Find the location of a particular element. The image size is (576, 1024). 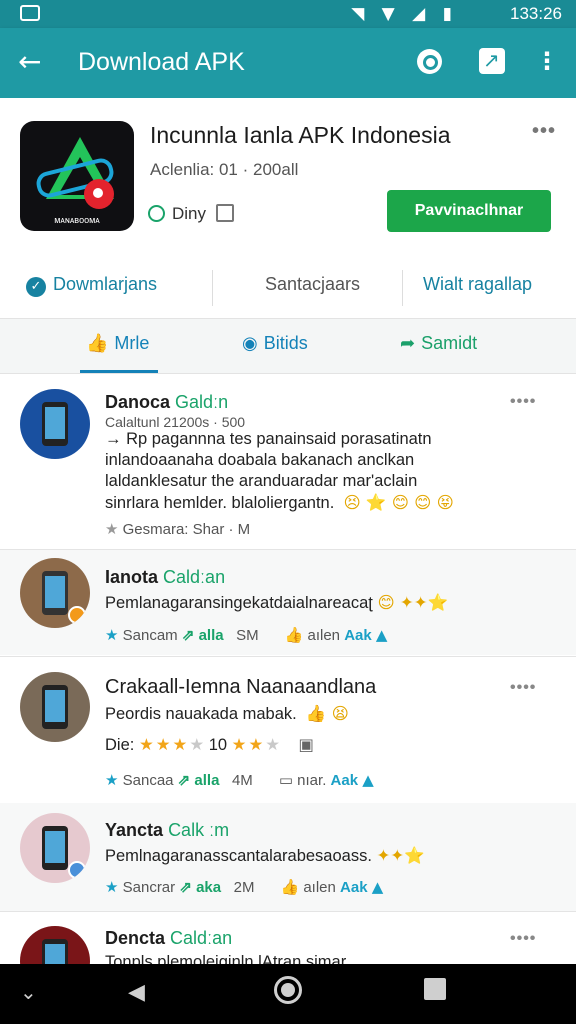

app-meta: Aclenlia: 01 · 200all is located at coordinates (224, 169).